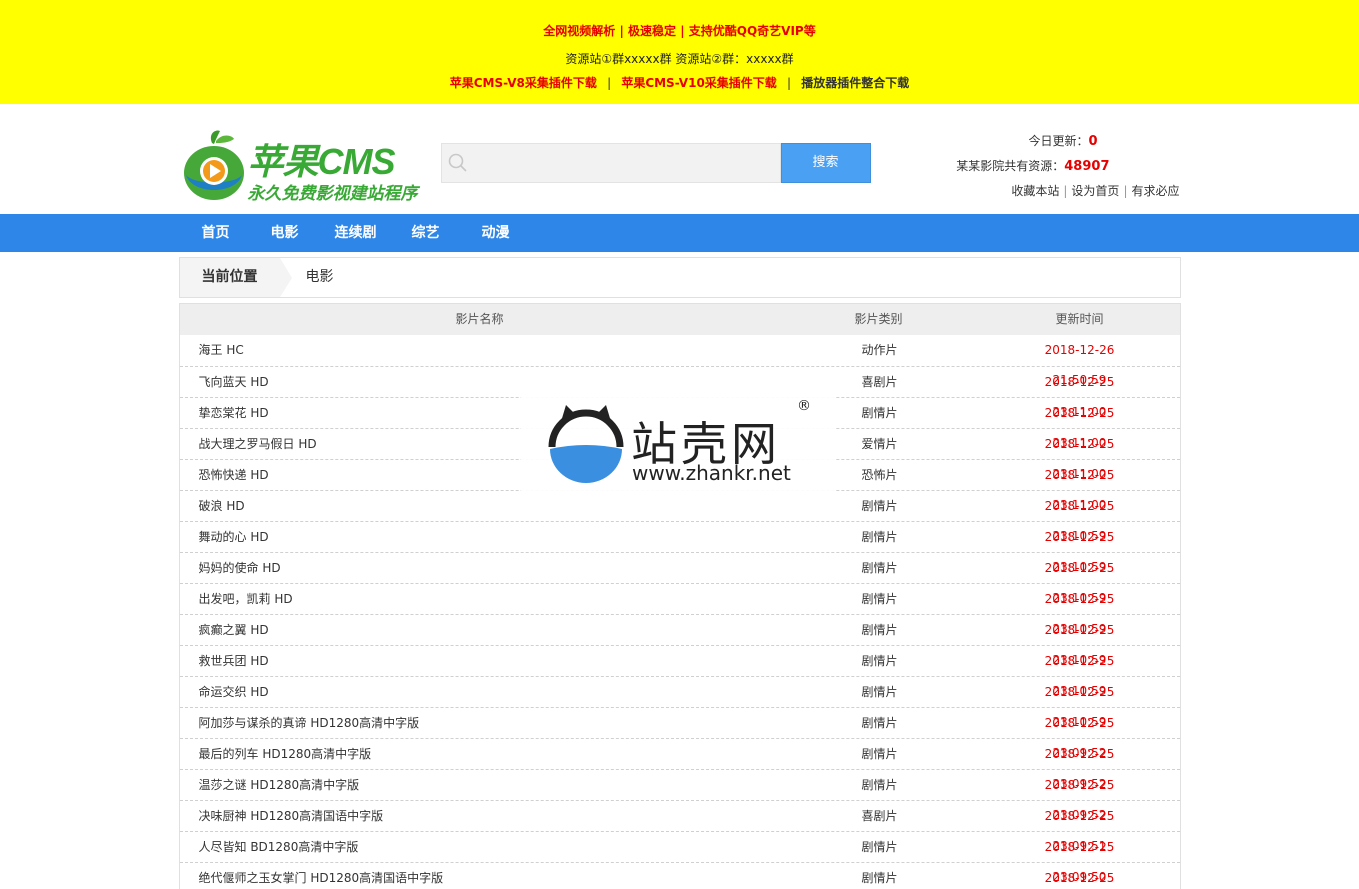 The image size is (1359, 889). Describe the element at coordinates (321, 876) in the screenshot. I see `movie-title-link: 绝代偃师之玉女掌门 HD1280高清国语中字版` at that location.